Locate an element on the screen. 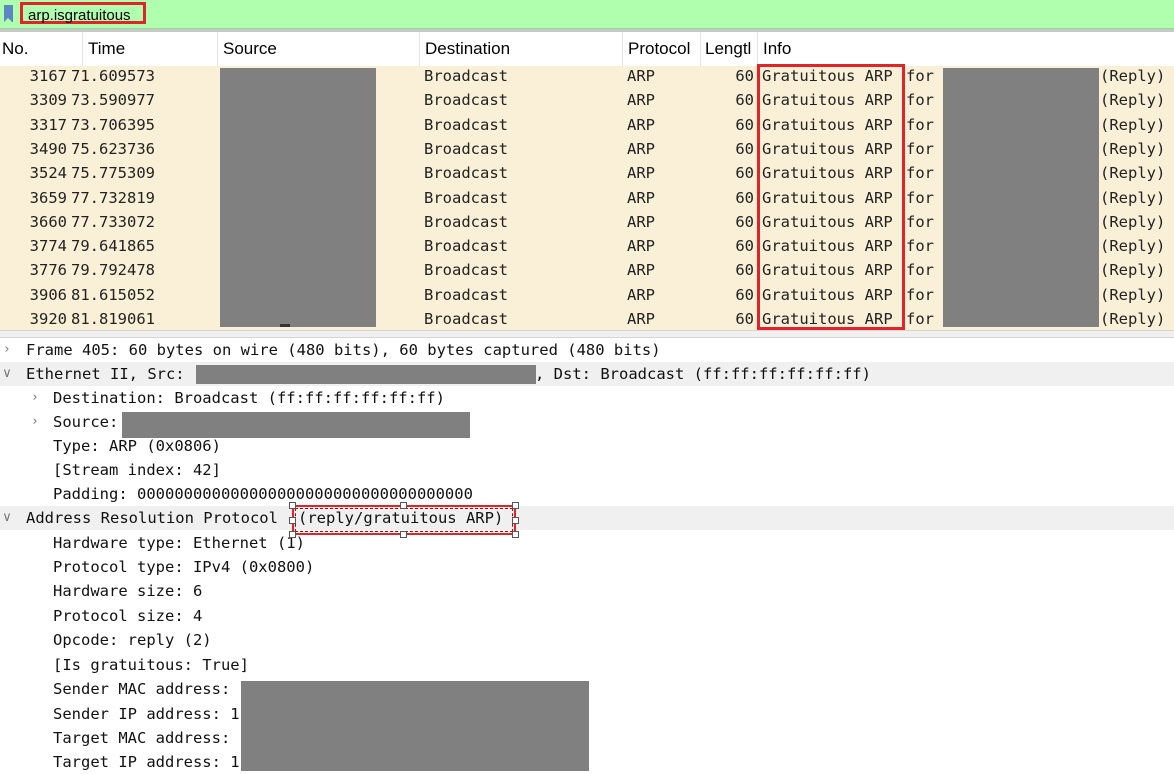 The width and height of the screenshot is (1174, 774). annotation-inner-border is located at coordinates (404, 520).